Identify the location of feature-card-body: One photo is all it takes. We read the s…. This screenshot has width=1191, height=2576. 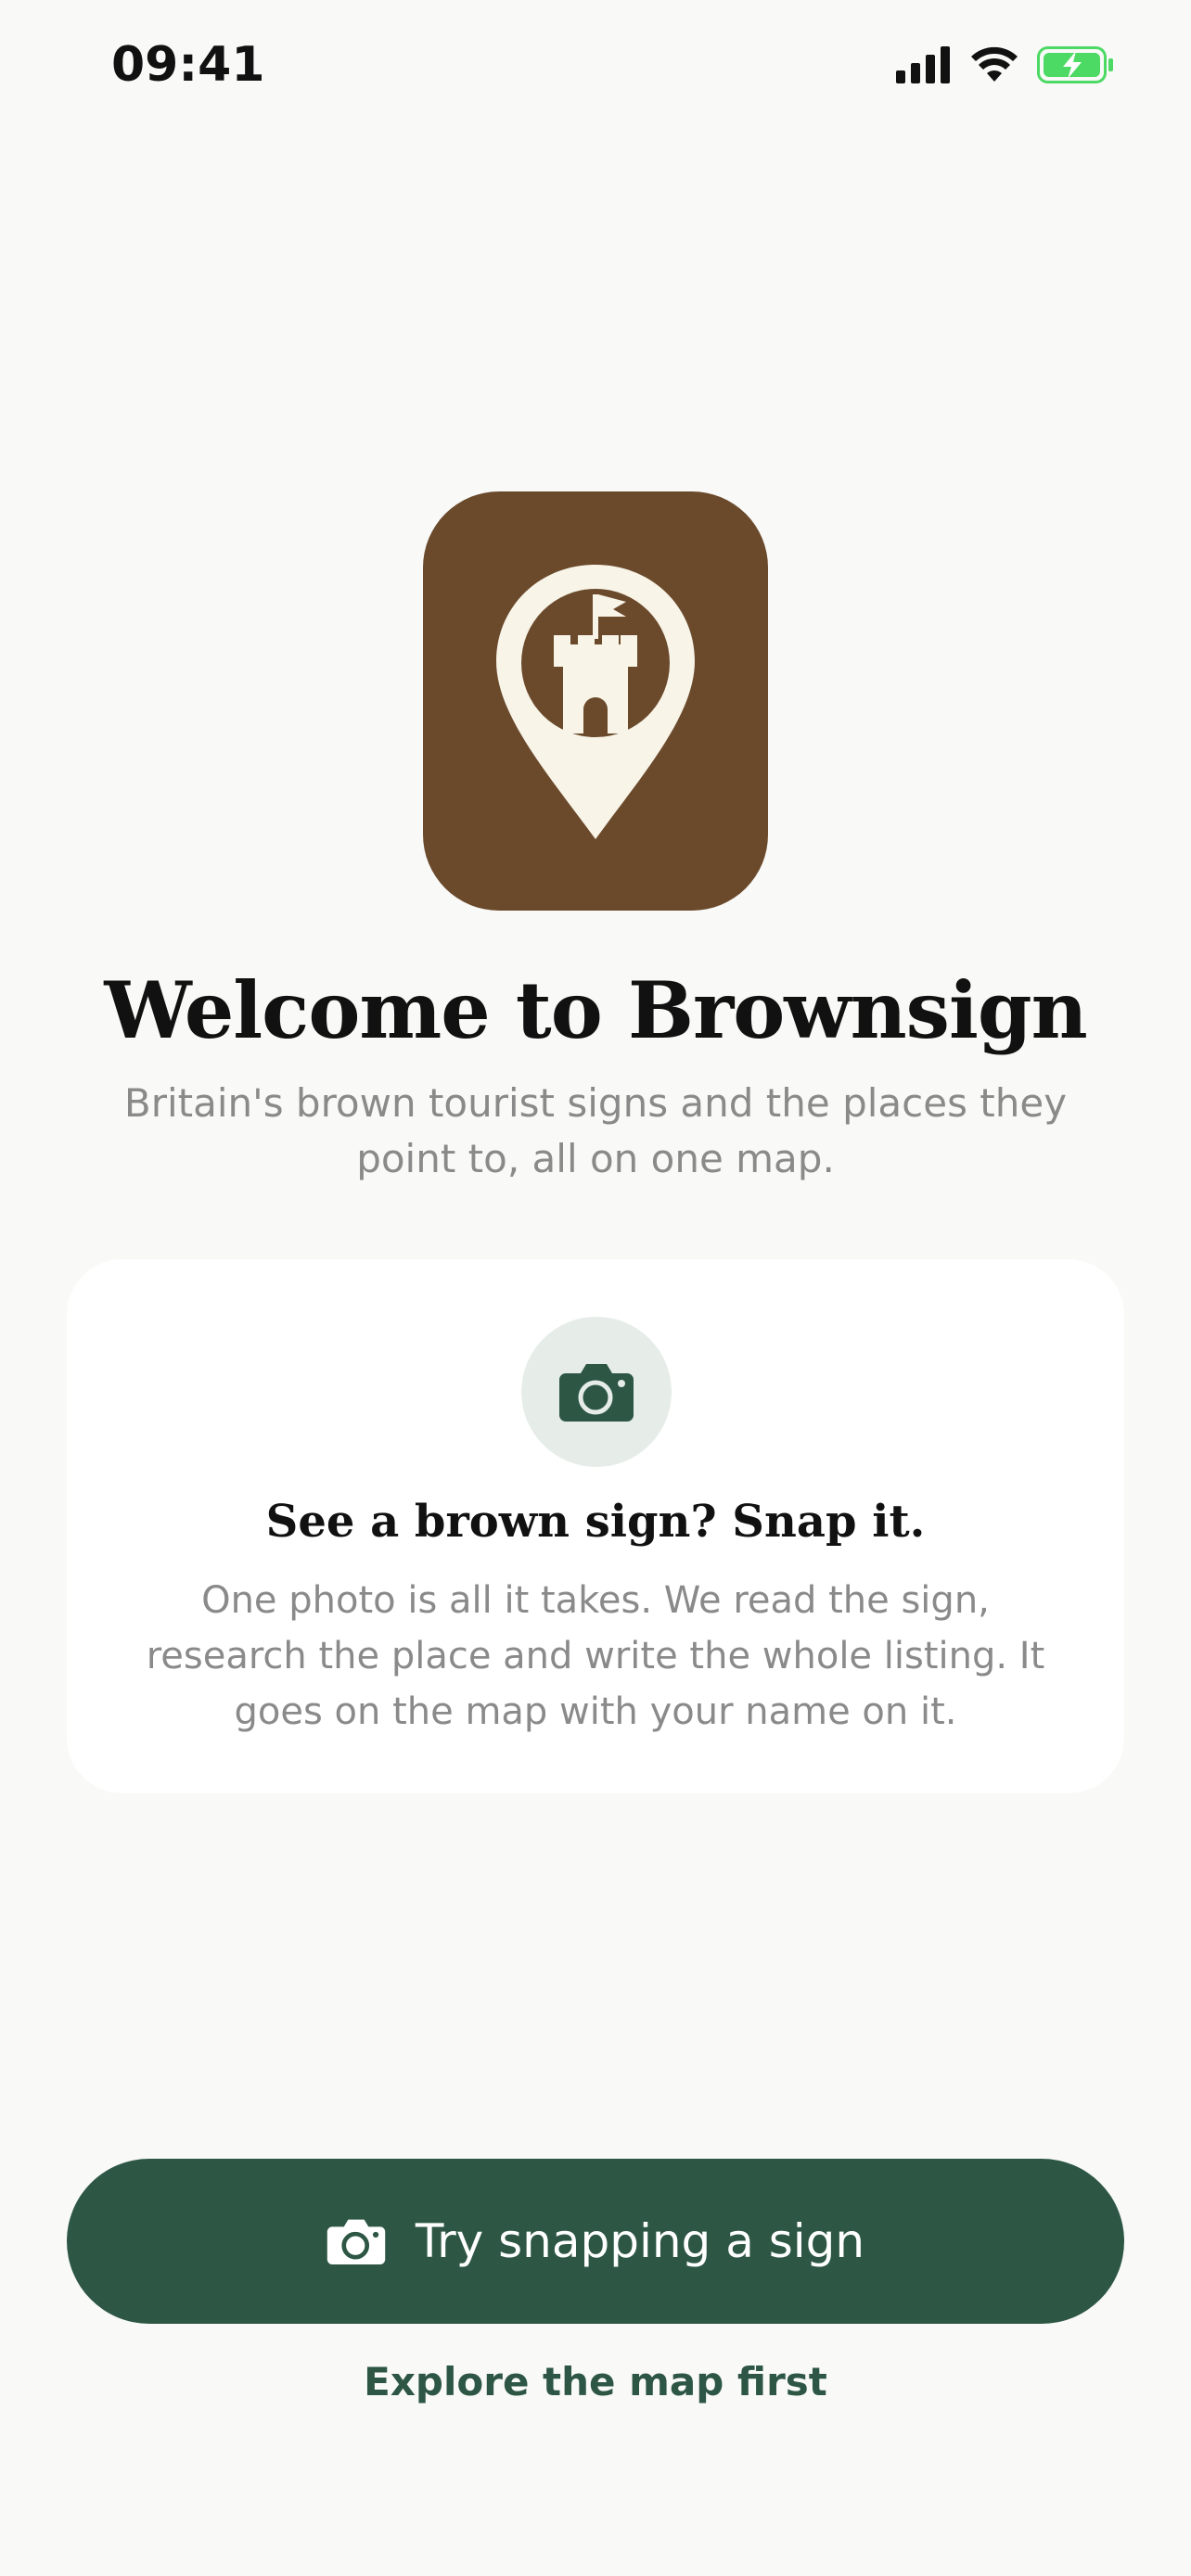
(595, 1656).